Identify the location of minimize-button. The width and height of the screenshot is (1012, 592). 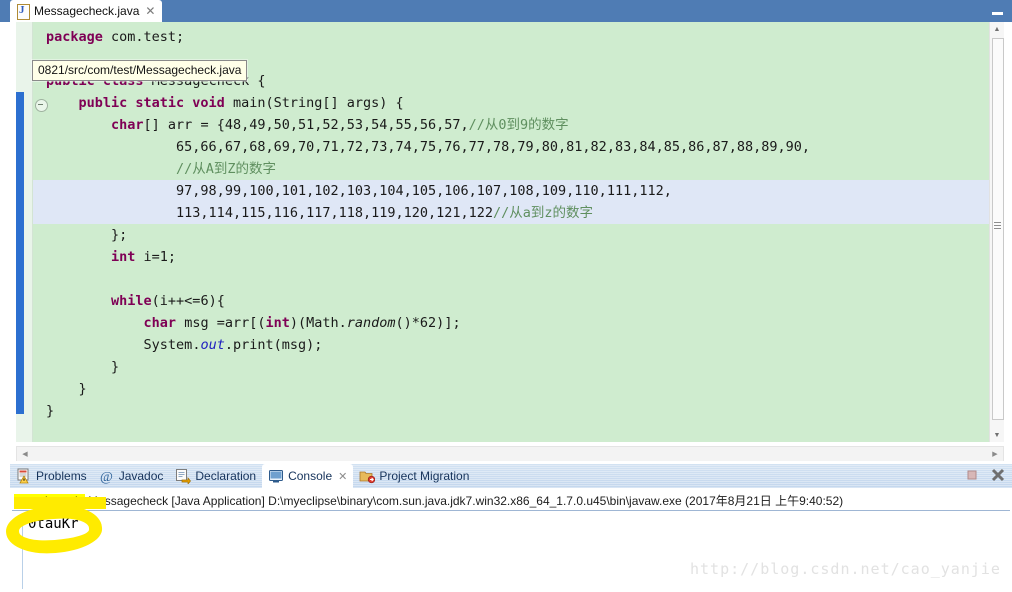
(997, 11).